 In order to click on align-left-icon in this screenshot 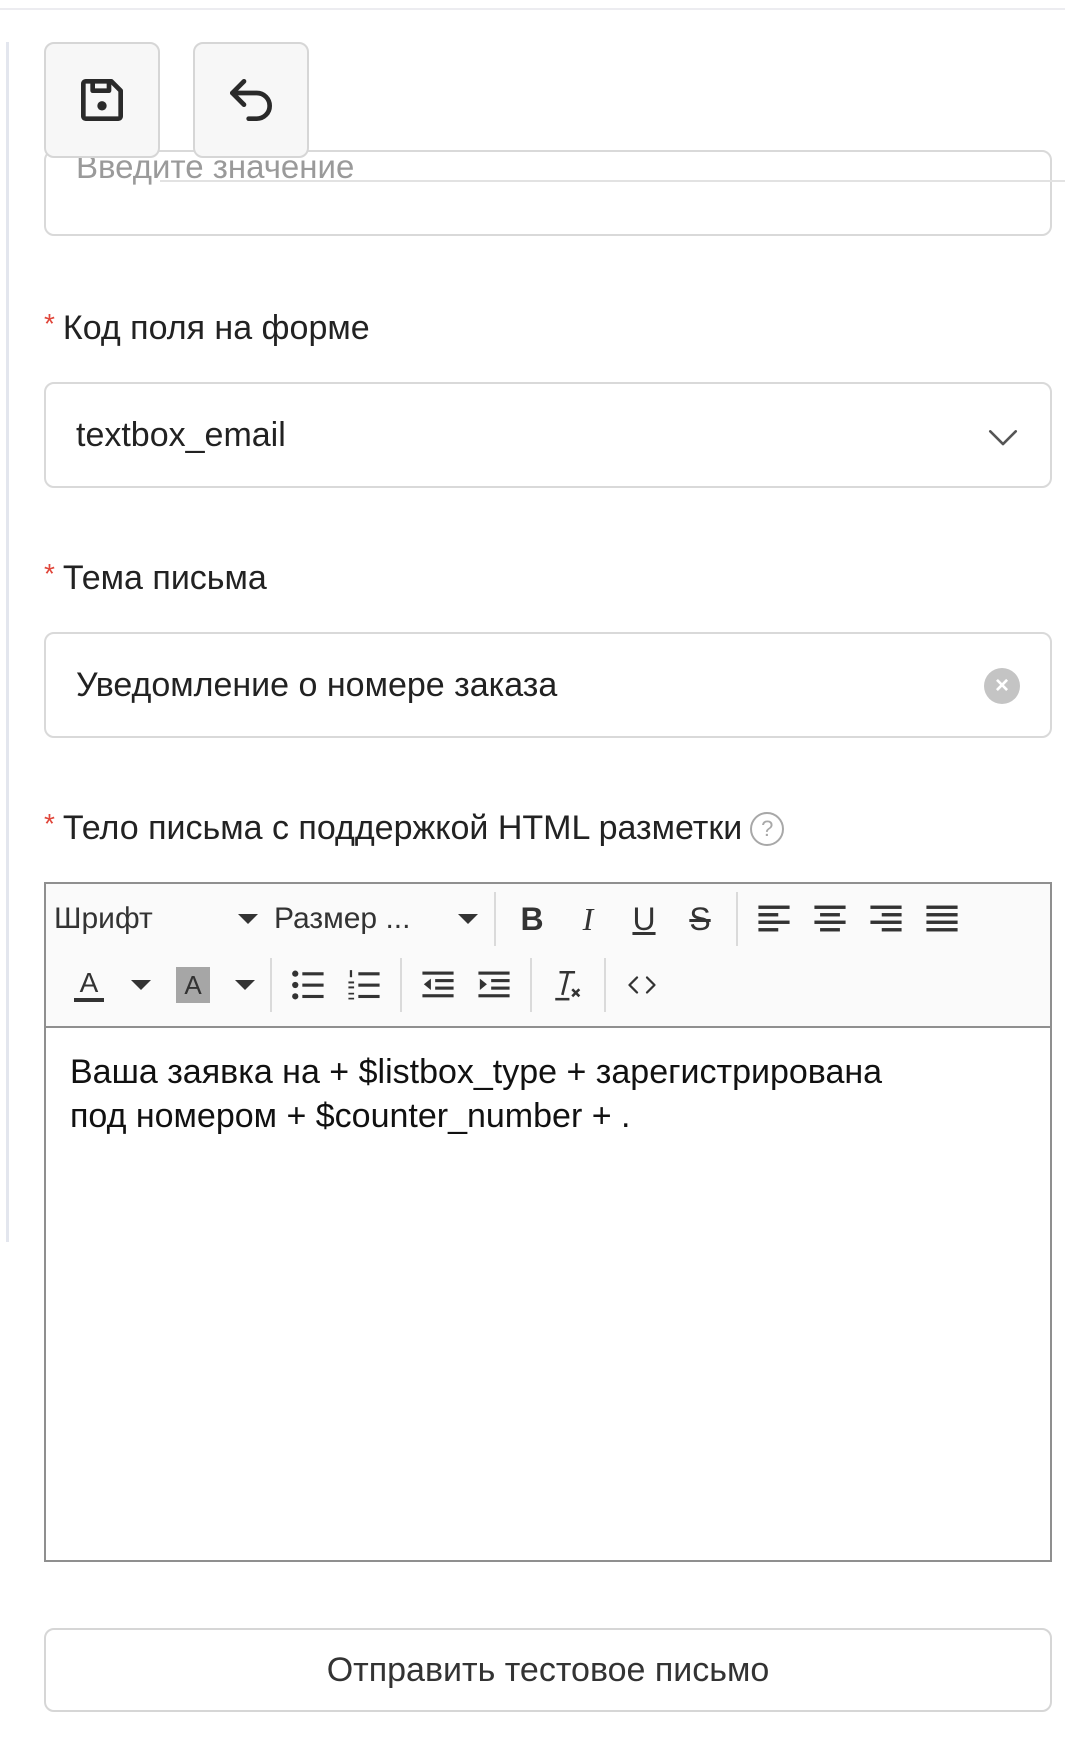, I will do `click(774, 918)`.